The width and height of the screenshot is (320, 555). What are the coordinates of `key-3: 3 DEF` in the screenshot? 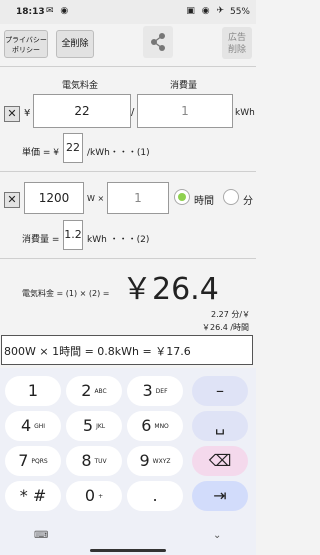 It's located at (155, 391).